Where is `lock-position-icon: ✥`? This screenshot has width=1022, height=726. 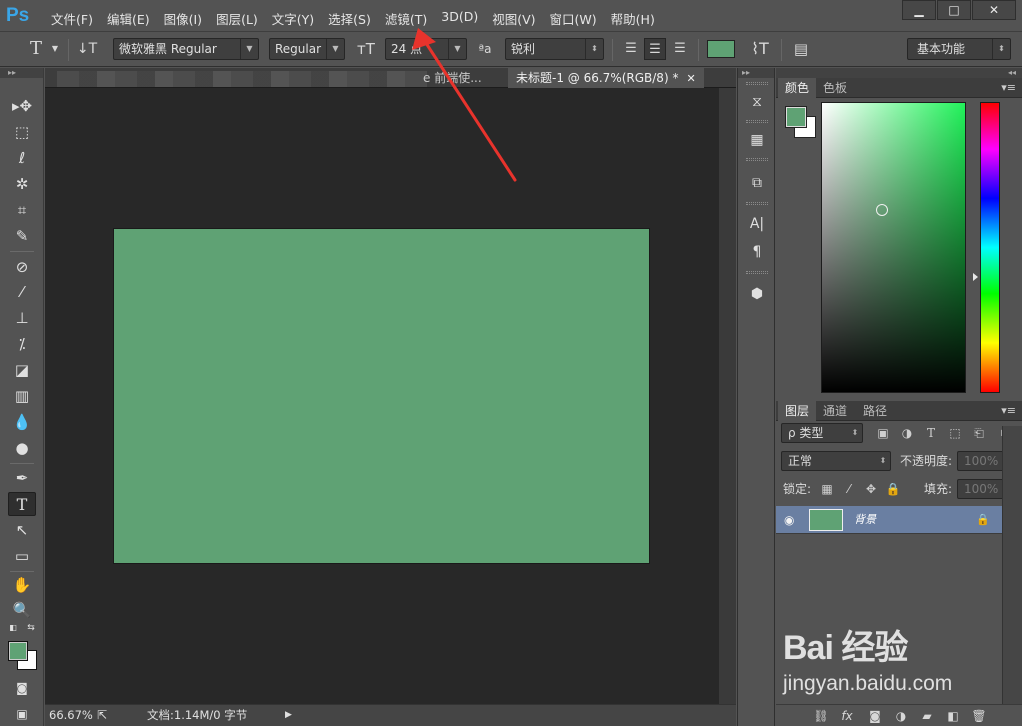 lock-position-icon: ✥ is located at coordinates (871, 489).